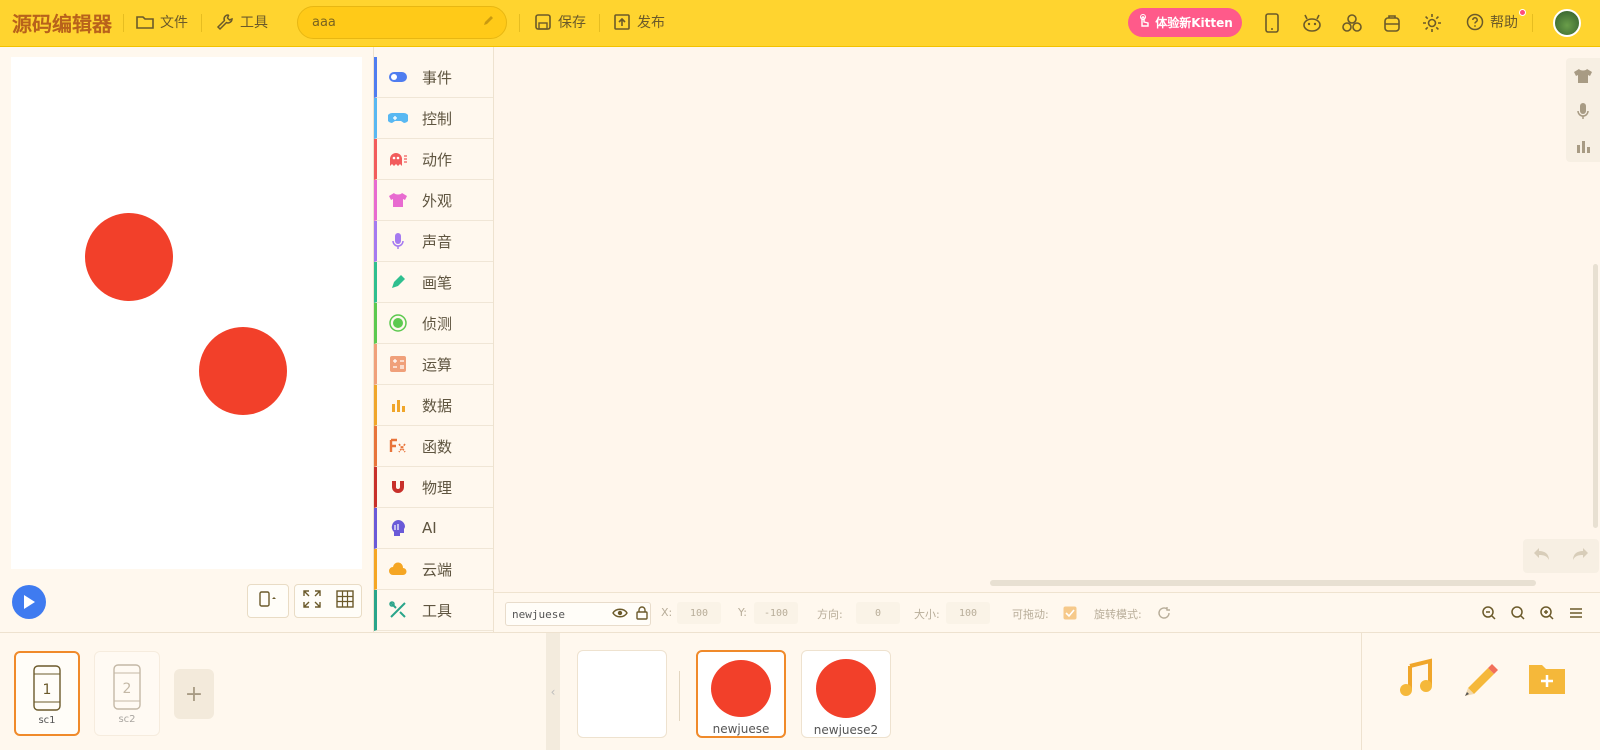 Image resolution: width=1600 pixels, height=750 pixels. I want to click on draggable-checkbox, so click(1070, 613).